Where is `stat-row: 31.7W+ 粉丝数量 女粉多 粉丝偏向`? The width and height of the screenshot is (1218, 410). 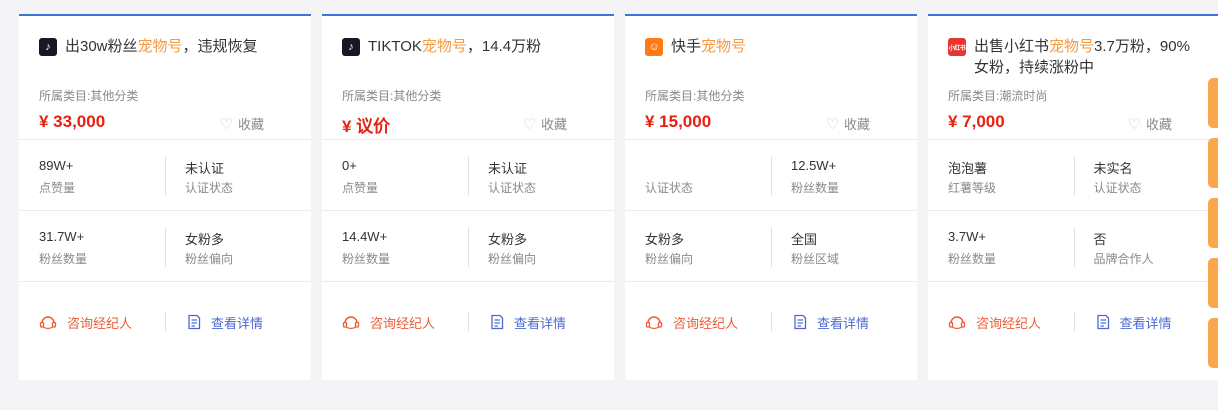
stat-row: 31.7W+ 粉丝数量 女粉多 粉丝偏向 is located at coordinates (165, 246).